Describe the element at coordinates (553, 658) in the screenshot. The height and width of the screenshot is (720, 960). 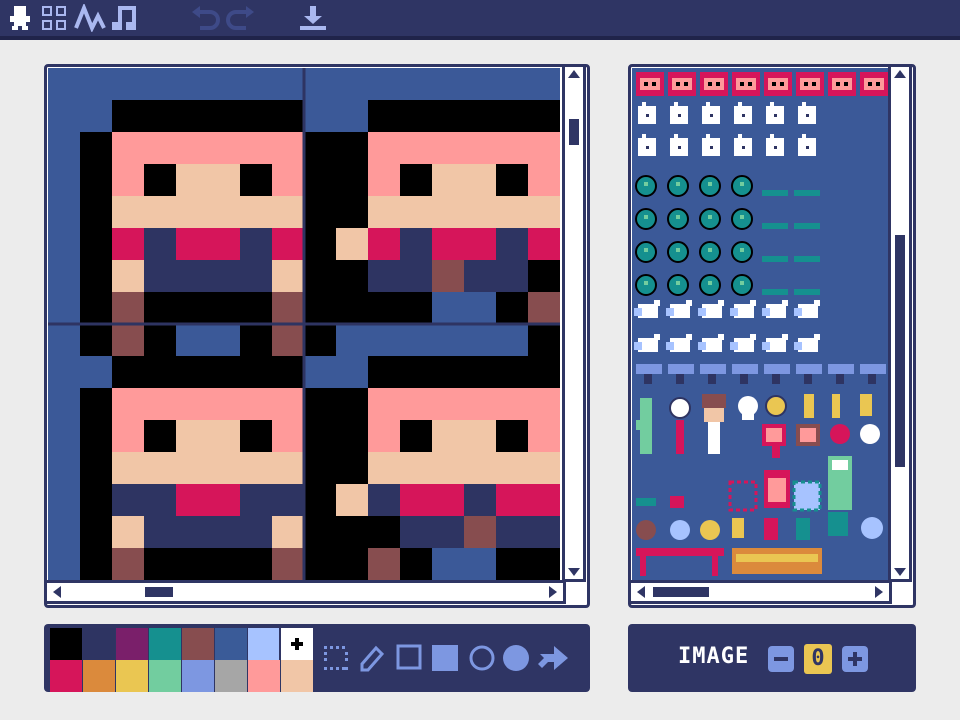
I see `fill-bucket-icon` at that location.